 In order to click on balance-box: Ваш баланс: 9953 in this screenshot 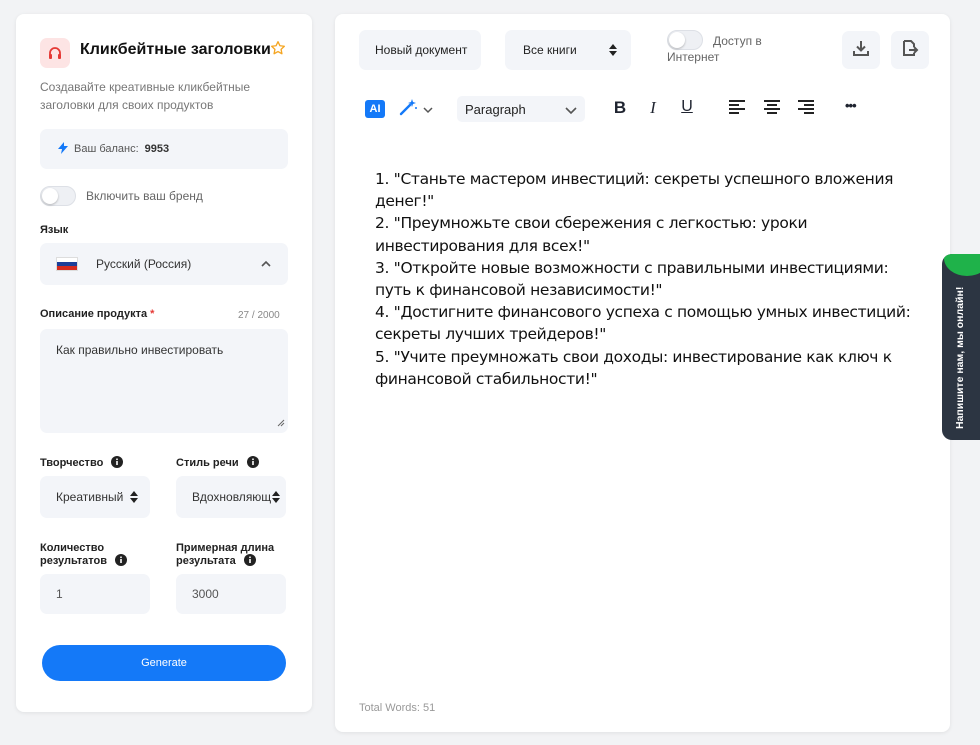, I will do `click(164, 149)`.